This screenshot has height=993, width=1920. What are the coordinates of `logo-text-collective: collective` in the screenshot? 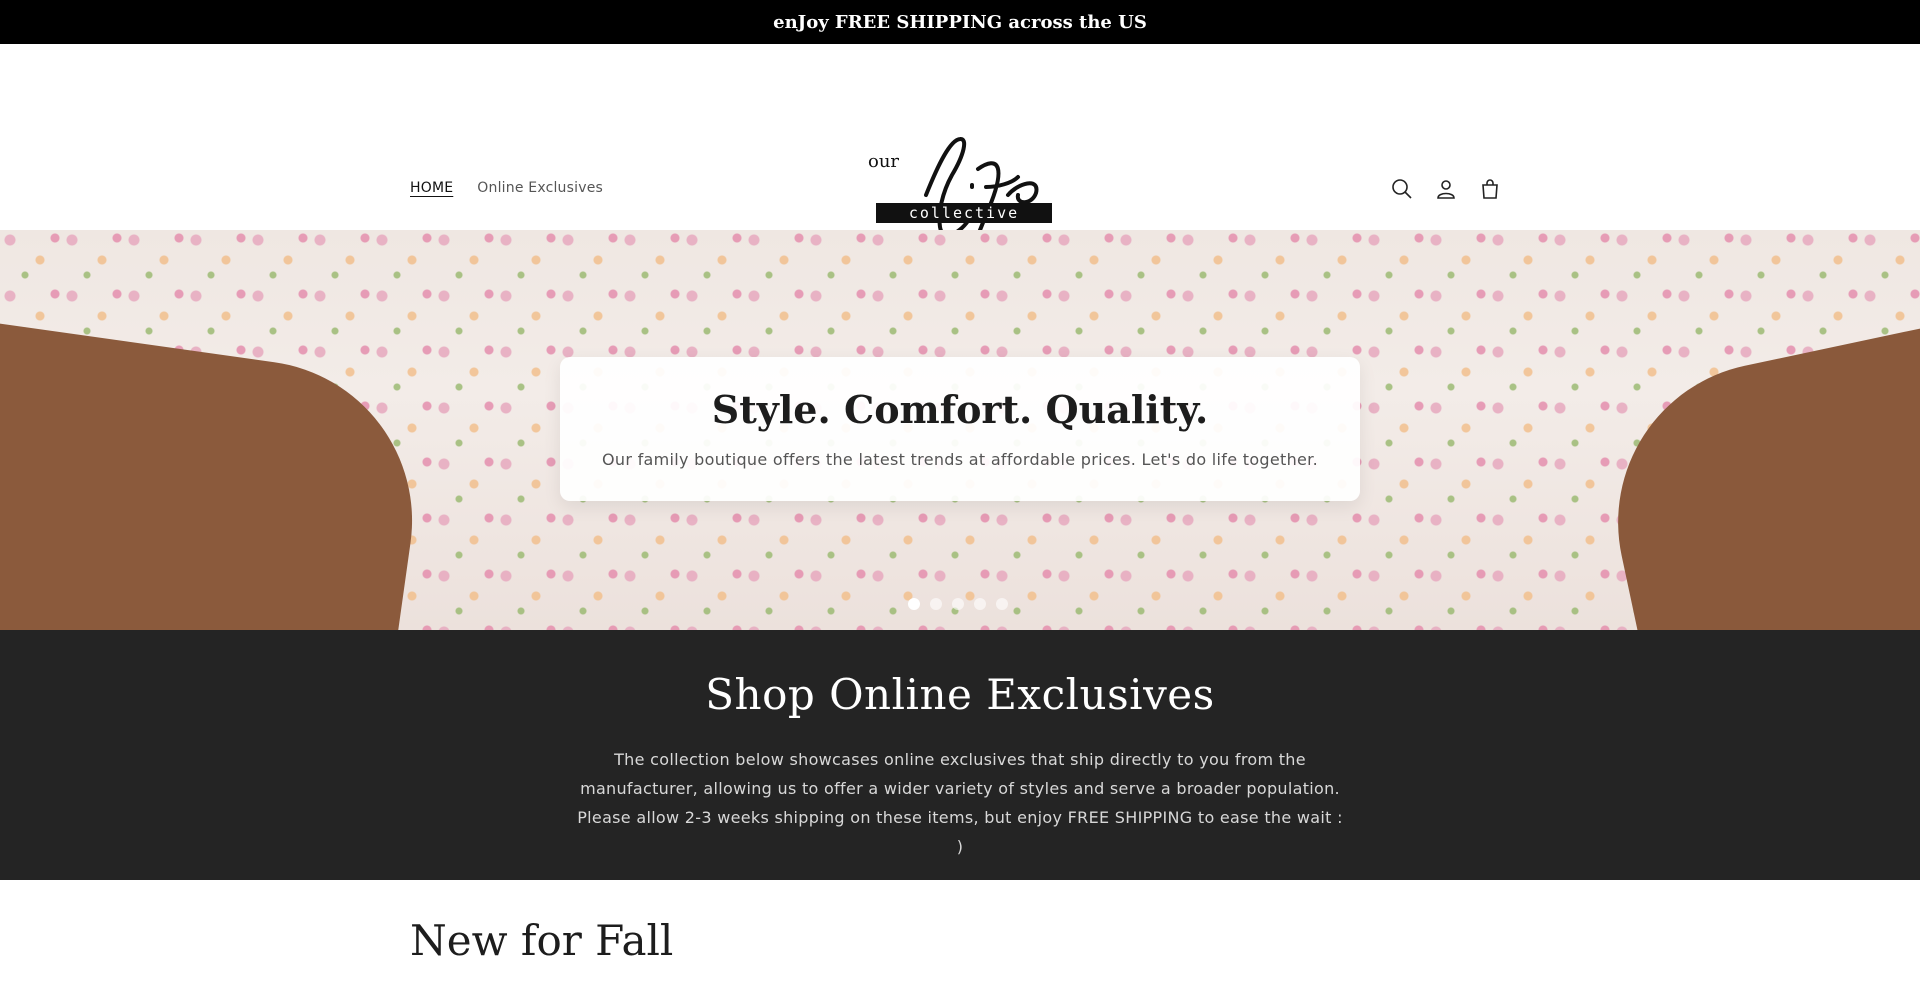 It's located at (964, 213).